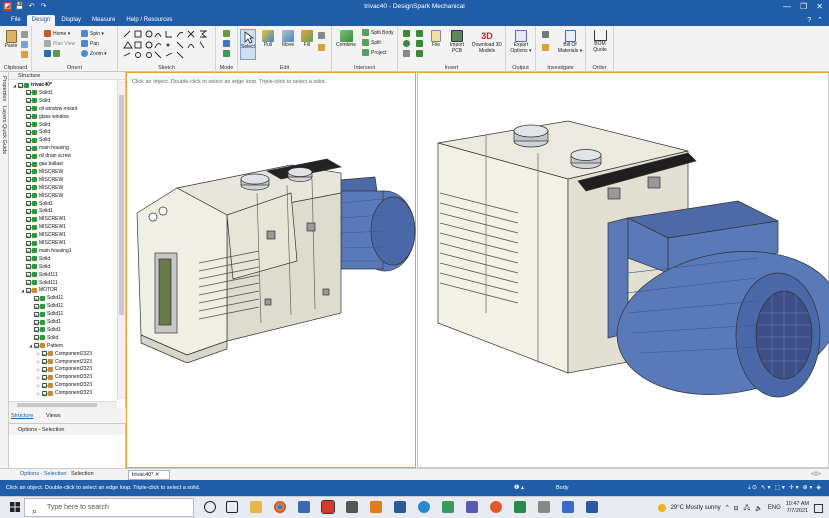  Describe the element at coordinates (256, 507) in the screenshot. I see `file-explorer-icon` at that location.